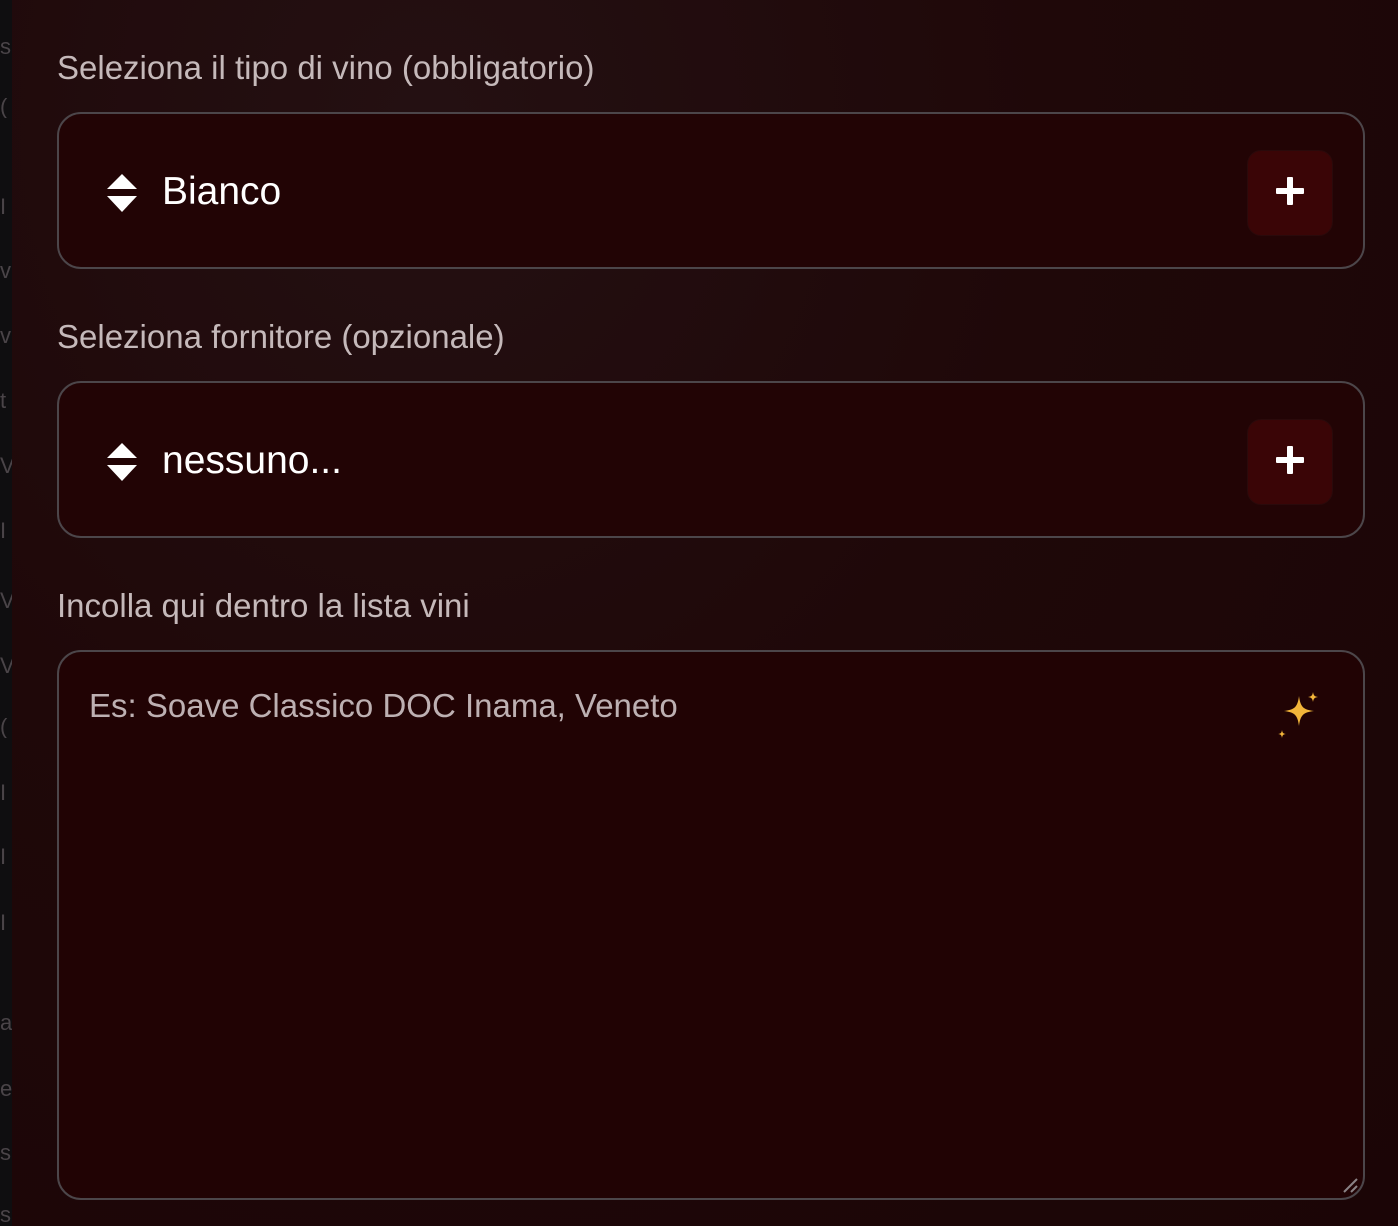  What do you see at coordinates (1300, 717) in the screenshot?
I see `sparkle-icon` at bounding box center [1300, 717].